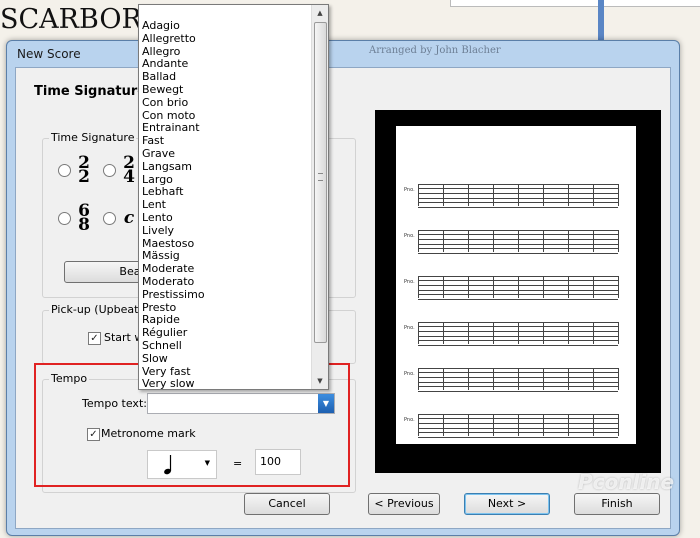 Image resolution: width=700 pixels, height=538 pixels. What do you see at coordinates (435, 50) in the screenshot?
I see `dialog-background-text: Arranged by John Blacher` at bounding box center [435, 50].